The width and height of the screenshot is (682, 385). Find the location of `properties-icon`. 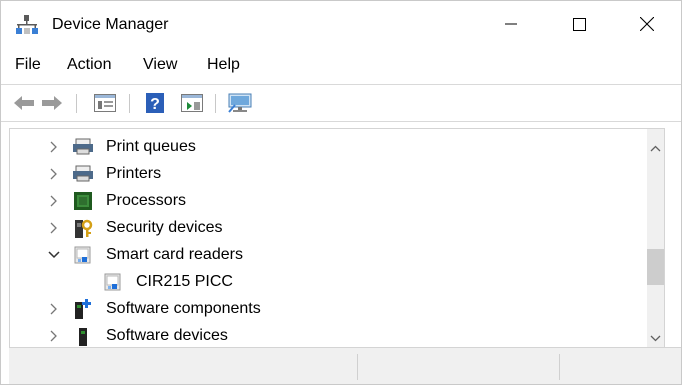

properties-icon is located at coordinates (105, 103).